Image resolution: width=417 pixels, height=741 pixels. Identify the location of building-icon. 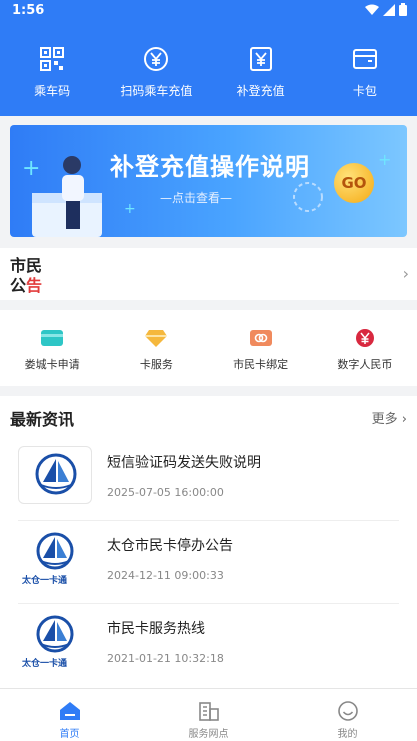
(208, 711).